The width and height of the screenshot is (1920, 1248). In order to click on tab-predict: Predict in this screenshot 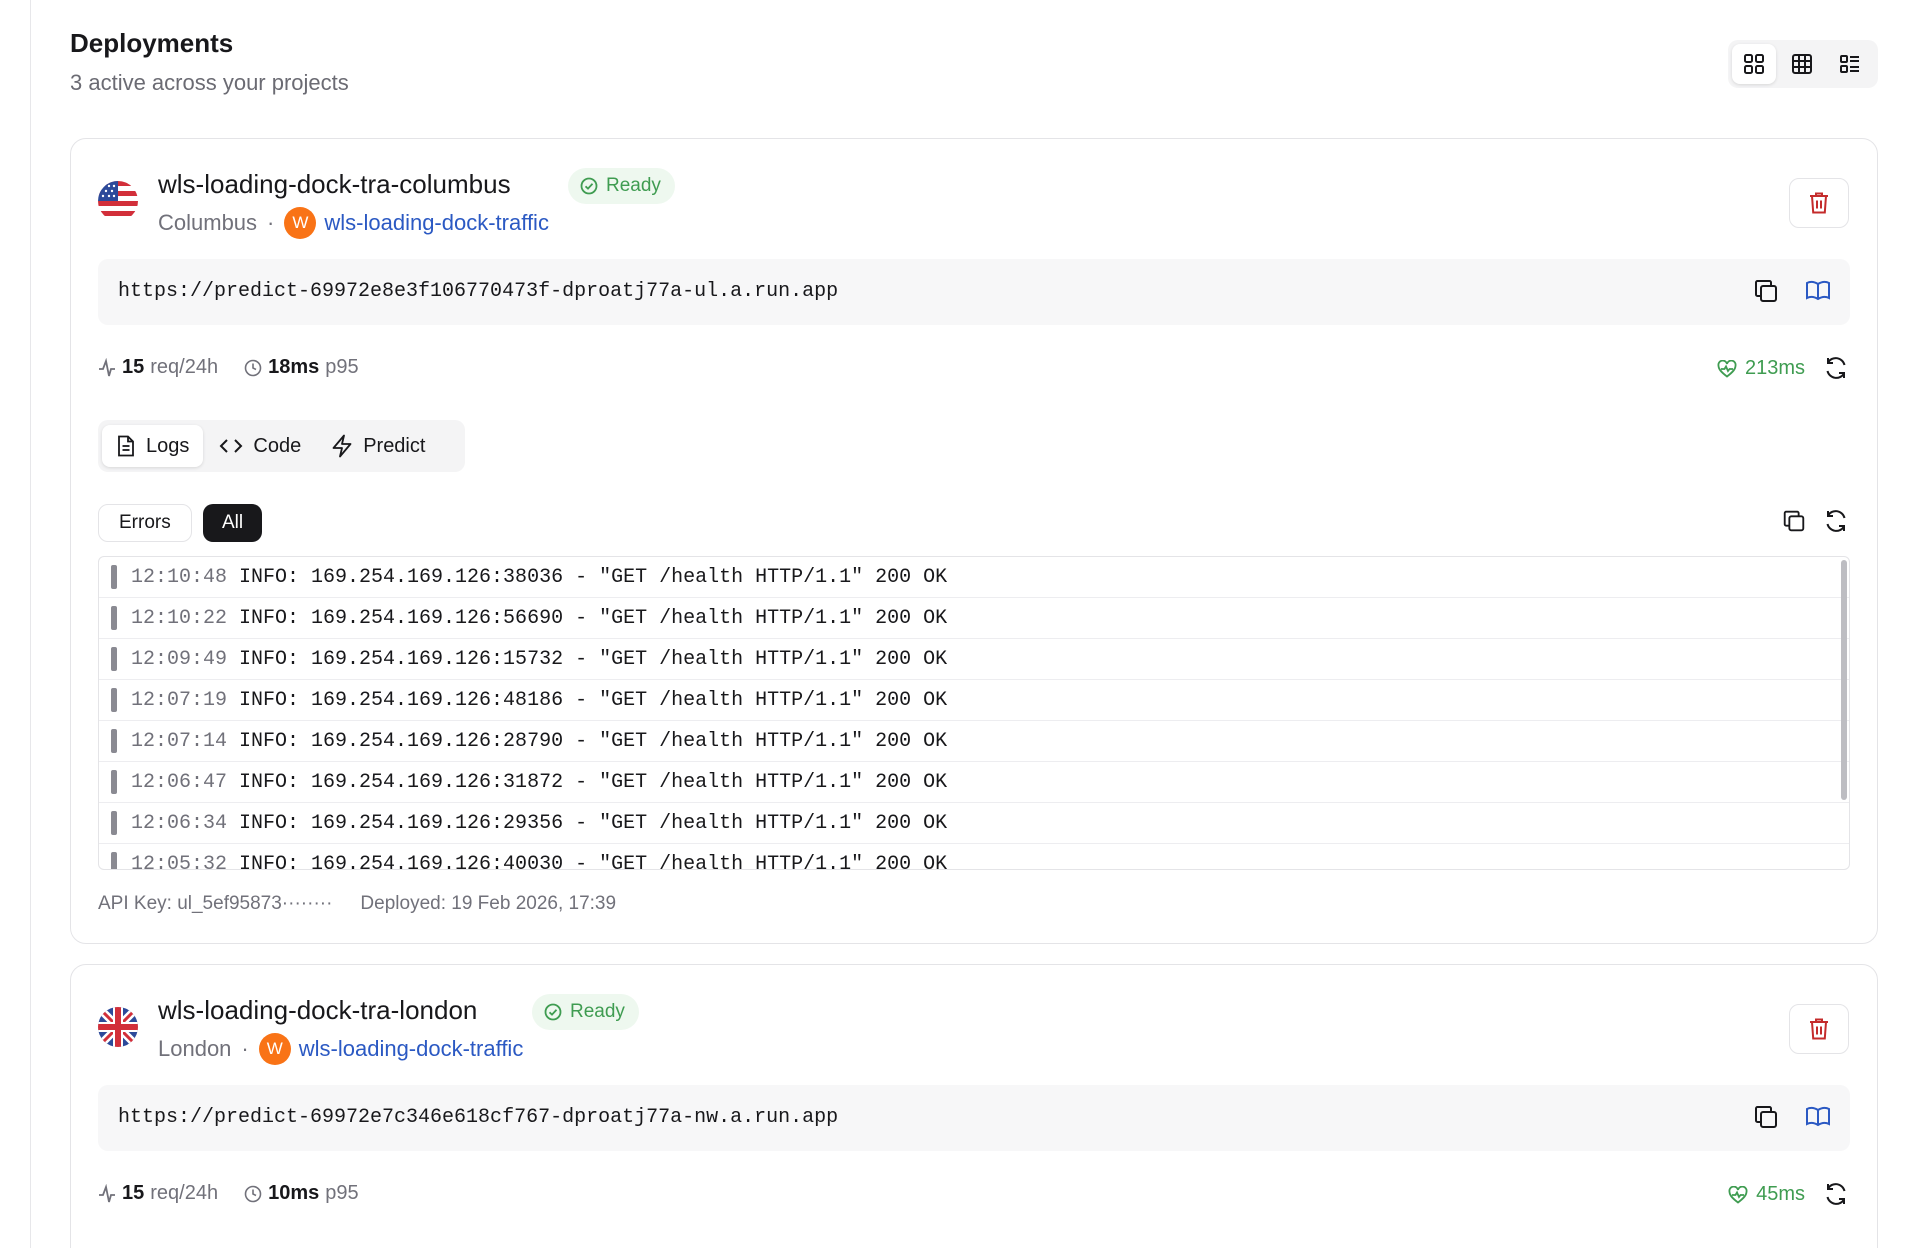, I will do `click(378, 446)`.